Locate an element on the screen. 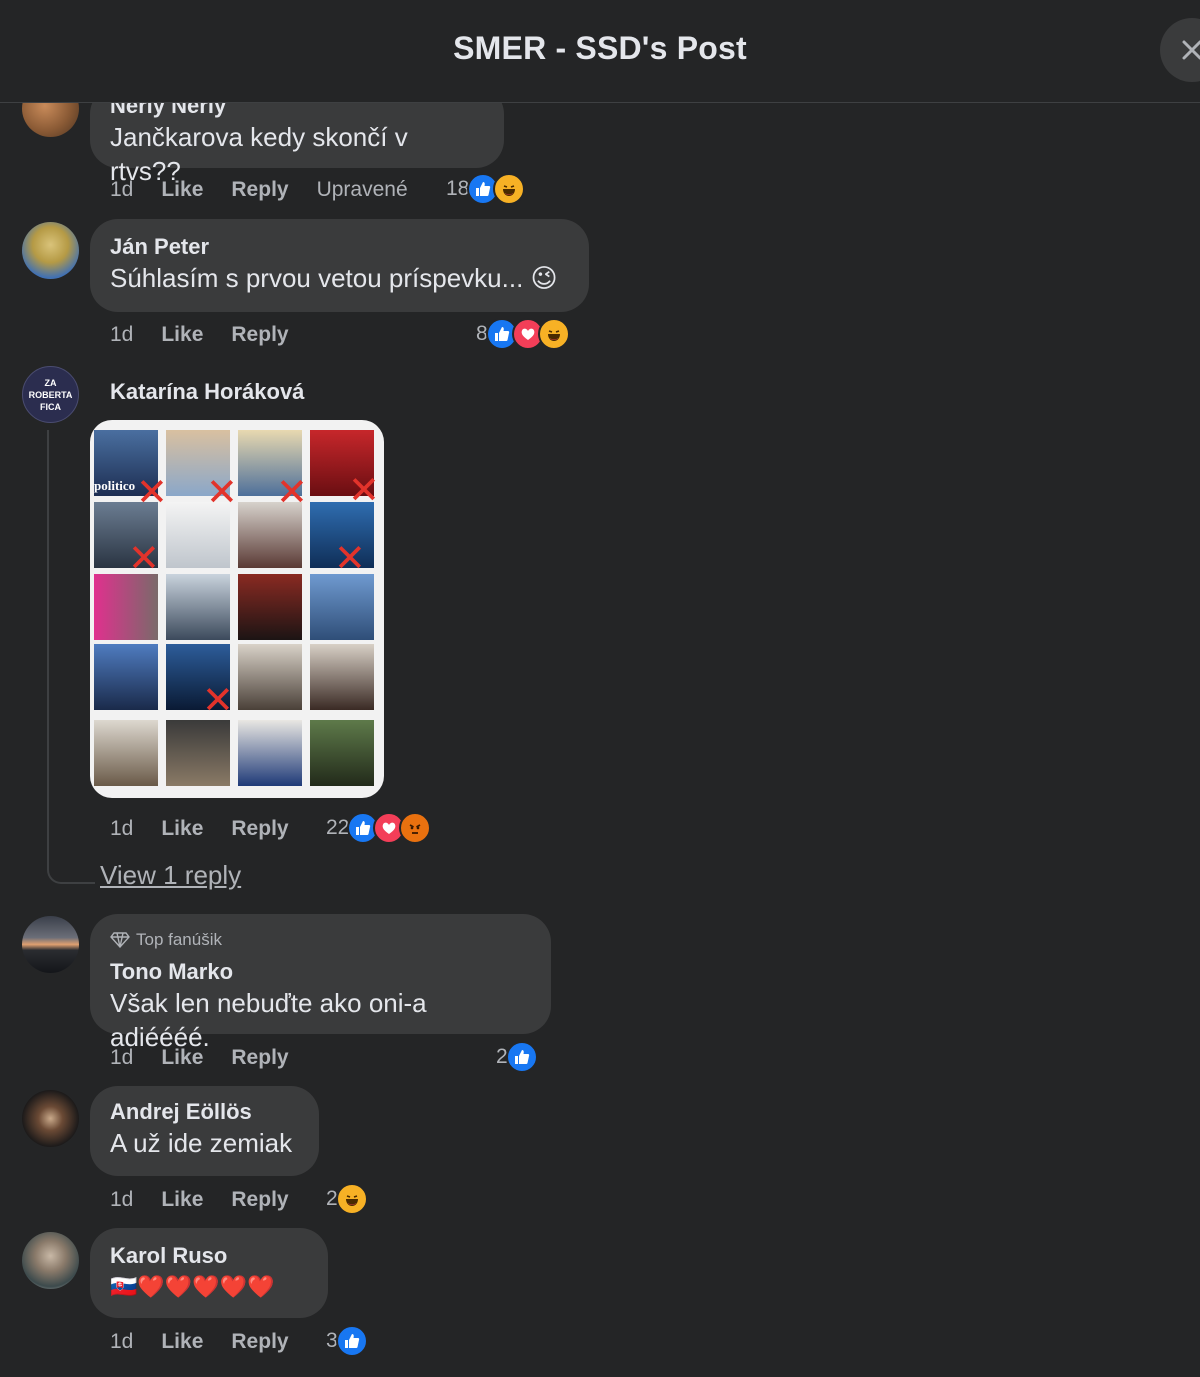 The image size is (1200, 1377). badge-label: Top fanúšik is located at coordinates (179, 939).